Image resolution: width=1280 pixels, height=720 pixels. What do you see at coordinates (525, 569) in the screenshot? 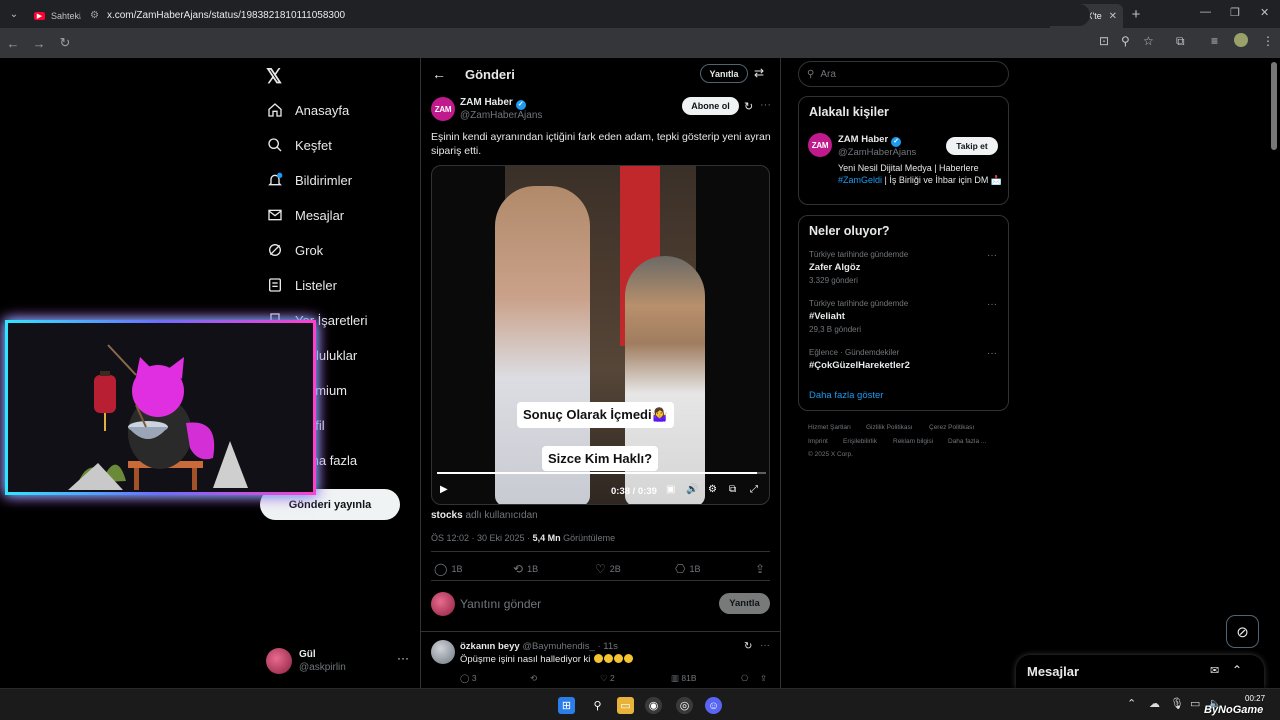
I see `repost-action: ⟲ 1B` at bounding box center [525, 569].